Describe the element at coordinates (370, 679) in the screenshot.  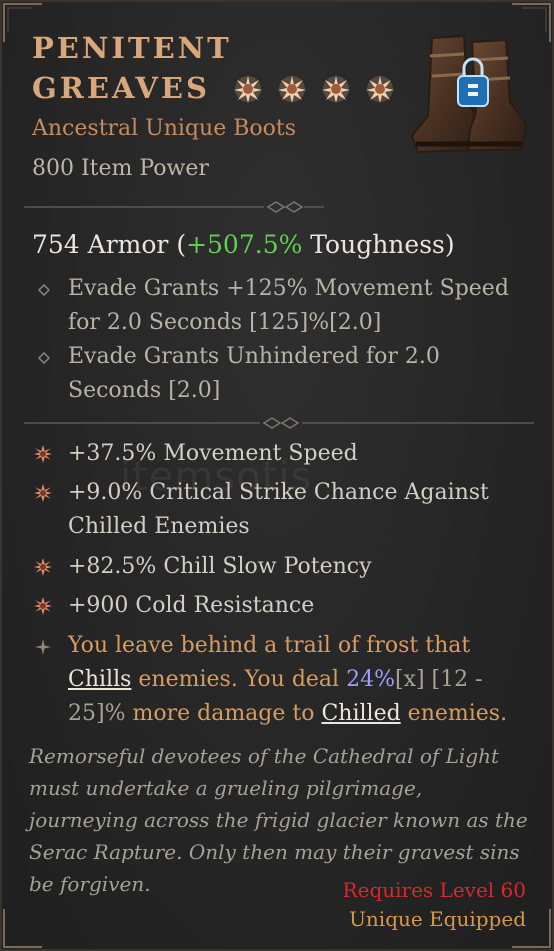
I see `unique-power-value: 24%` at that location.